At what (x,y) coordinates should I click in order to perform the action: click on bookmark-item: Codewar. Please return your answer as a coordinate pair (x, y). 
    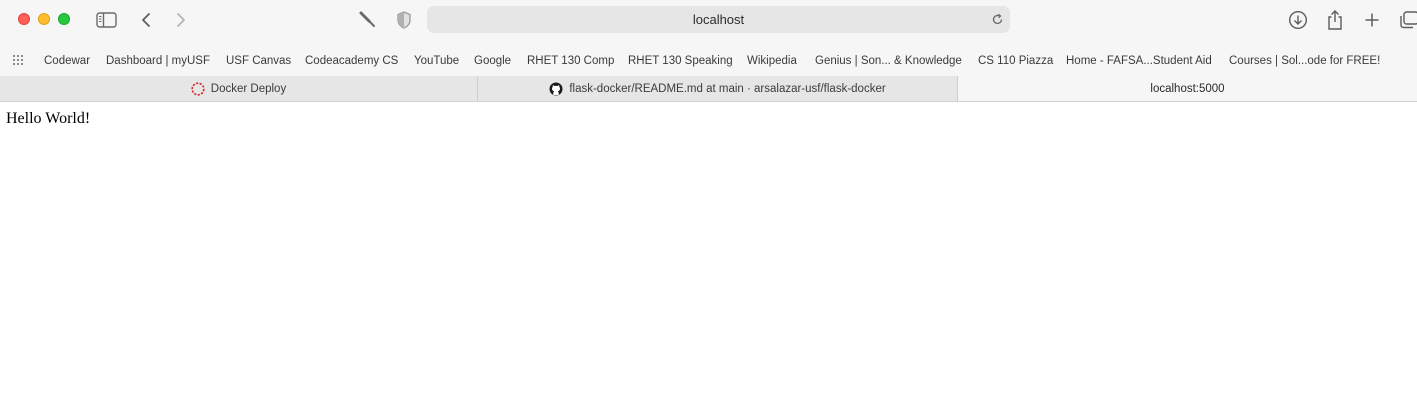
    Looking at the image, I should click on (67, 61).